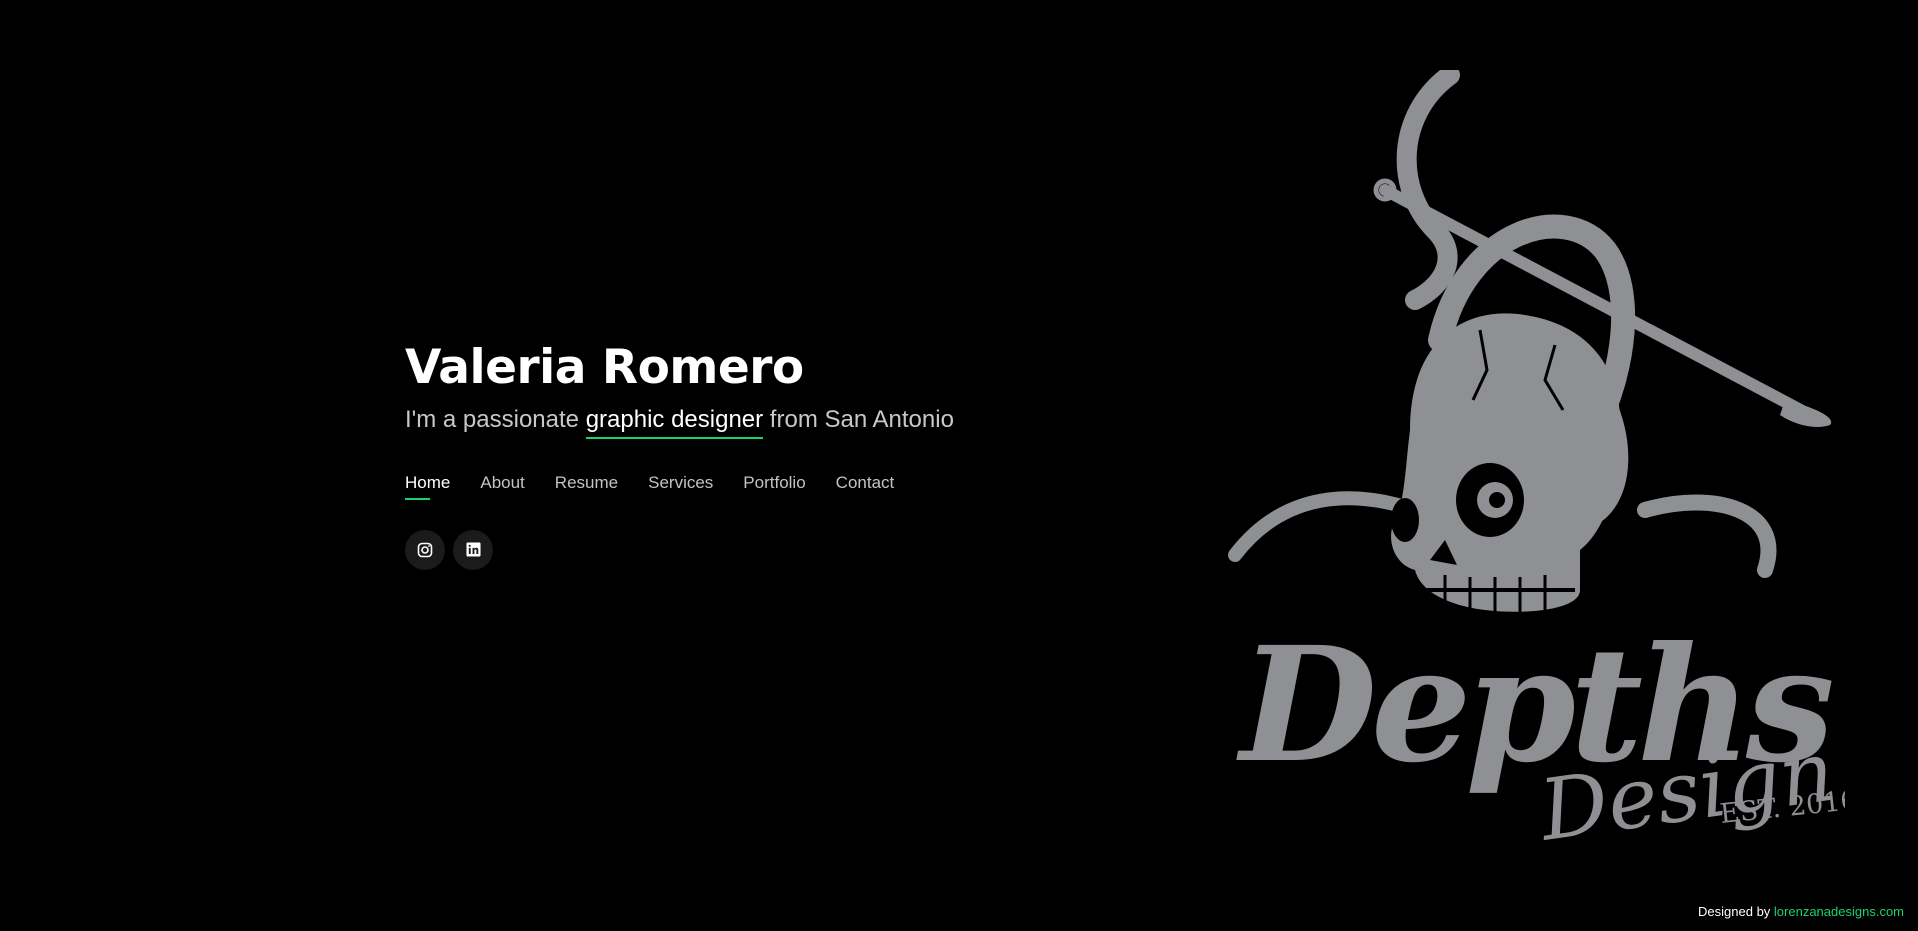  What do you see at coordinates (679, 549) in the screenshot?
I see `social-links` at bounding box center [679, 549].